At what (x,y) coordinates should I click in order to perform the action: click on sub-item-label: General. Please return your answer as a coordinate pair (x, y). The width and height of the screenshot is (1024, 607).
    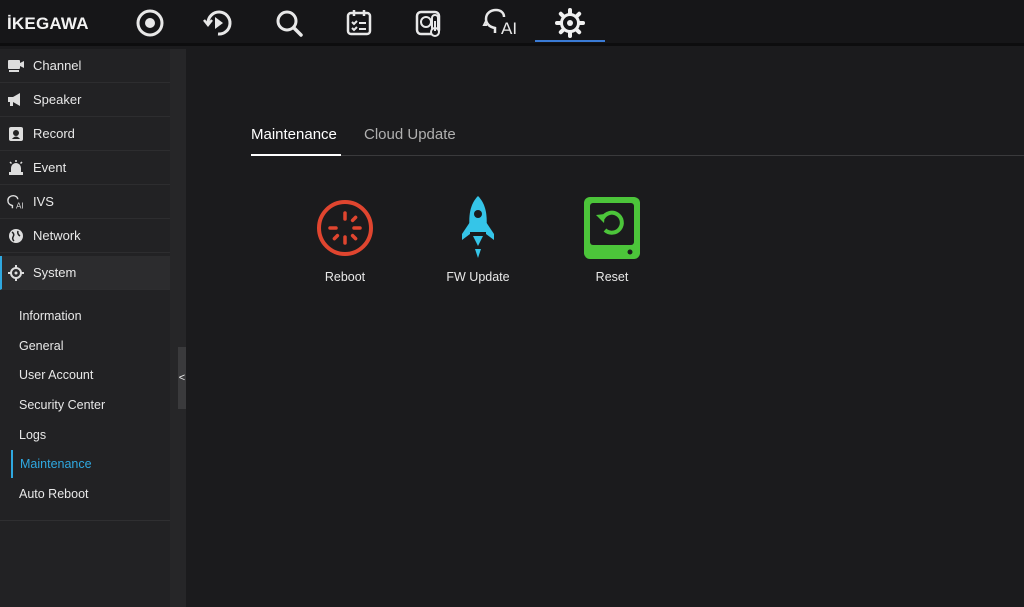
    Looking at the image, I should click on (41, 346).